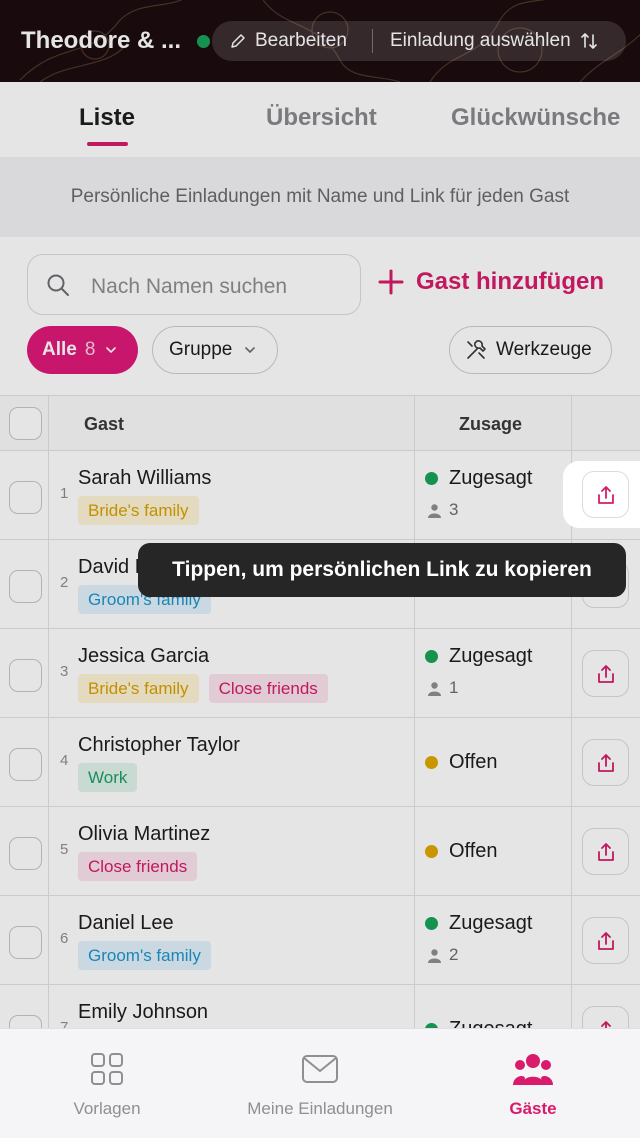 The width and height of the screenshot is (640, 1138). Describe the element at coordinates (201, 349) in the screenshot. I see `filter-group-label: Gruppe` at that location.